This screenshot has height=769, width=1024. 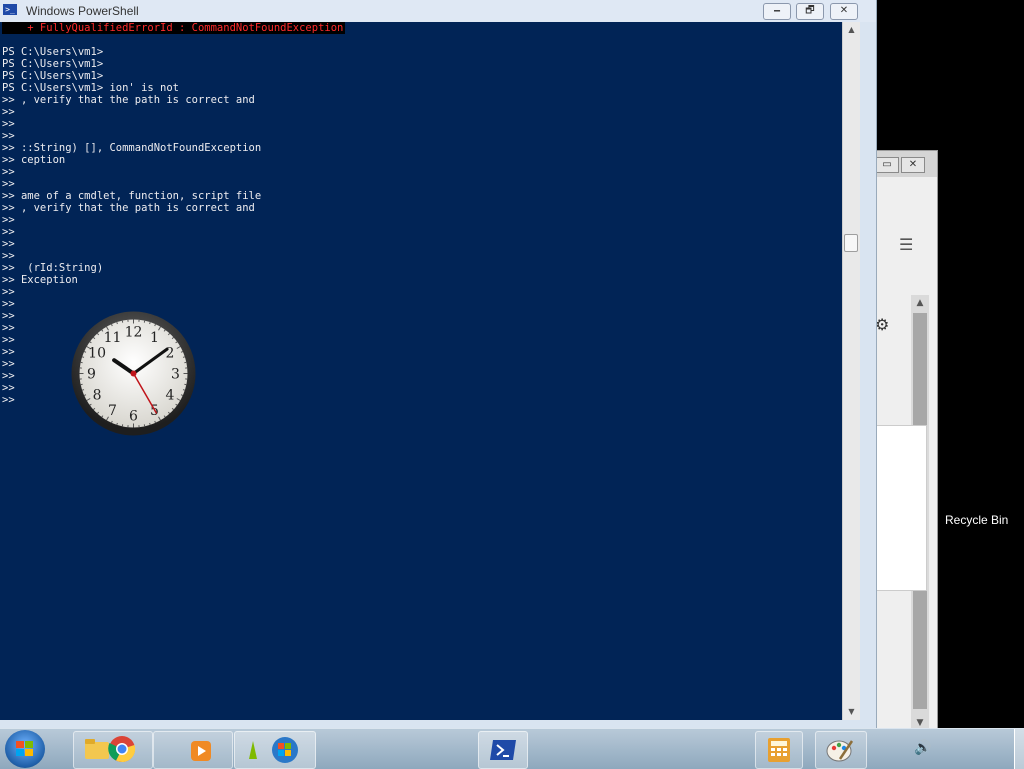 I want to click on clock-numeral: 10, so click(x=97, y=354).